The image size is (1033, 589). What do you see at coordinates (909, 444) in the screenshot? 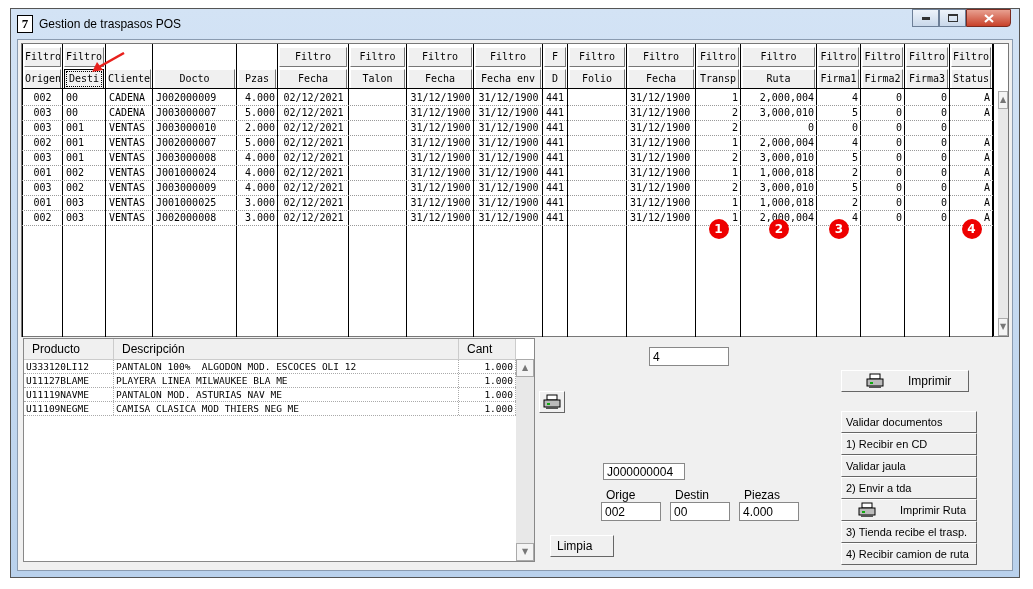
I see `action-button: 1) Recibir en CD` at bounding box center [909, 444].